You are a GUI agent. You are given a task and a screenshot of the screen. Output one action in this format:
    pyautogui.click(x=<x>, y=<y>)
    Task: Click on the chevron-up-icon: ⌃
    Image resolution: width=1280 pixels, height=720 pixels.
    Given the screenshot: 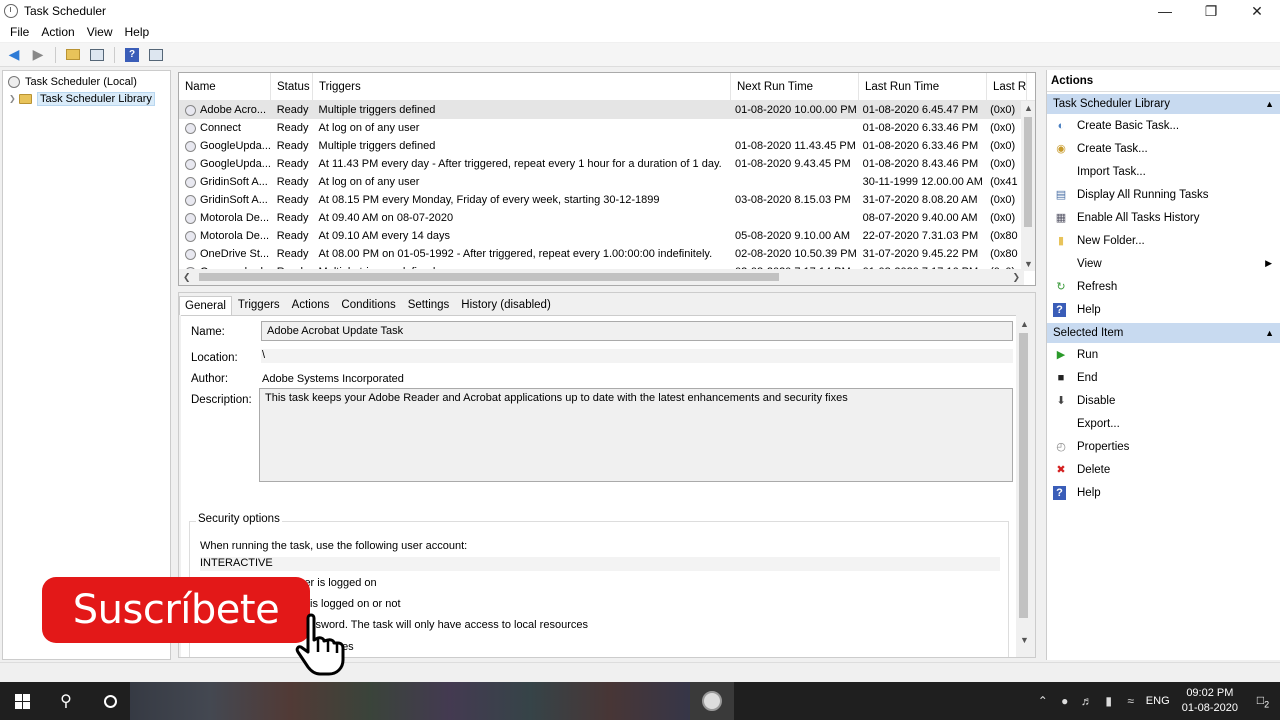 What is the action you would take?
    pyautogui.click(x=1043, y=701)
    